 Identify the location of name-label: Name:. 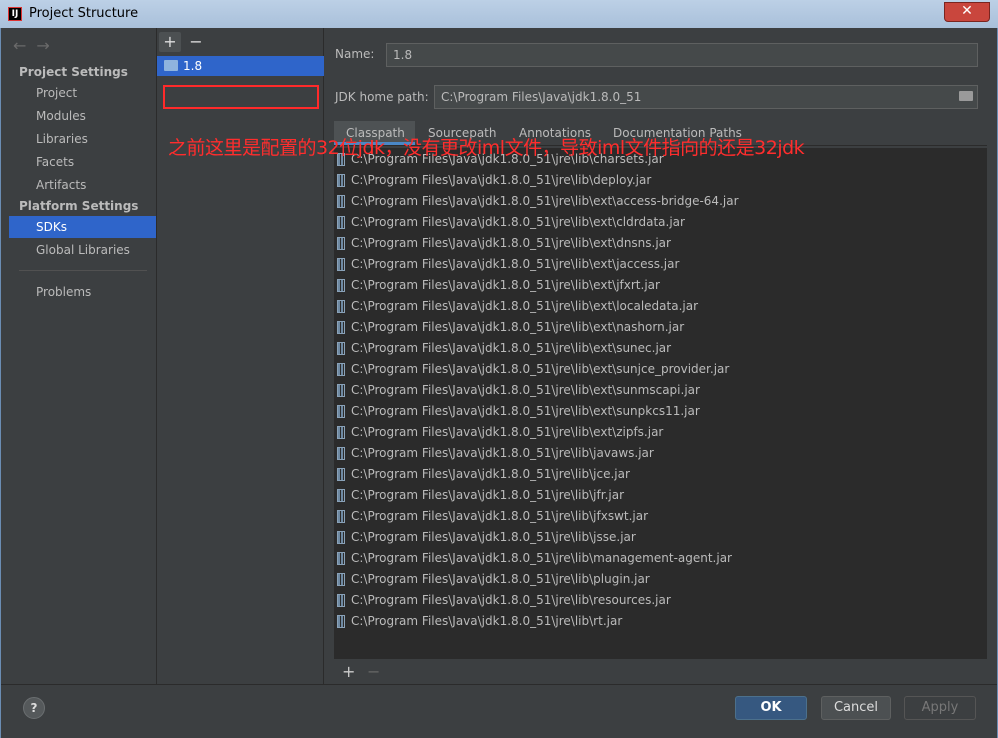
(355, 54).